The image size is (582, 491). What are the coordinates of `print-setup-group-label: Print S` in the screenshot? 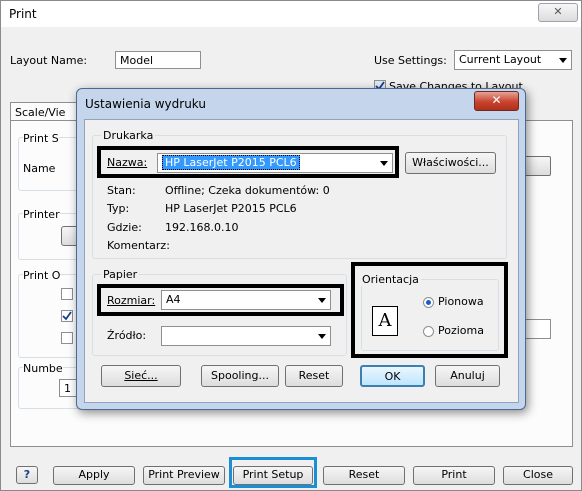 It's located at (41, 138).